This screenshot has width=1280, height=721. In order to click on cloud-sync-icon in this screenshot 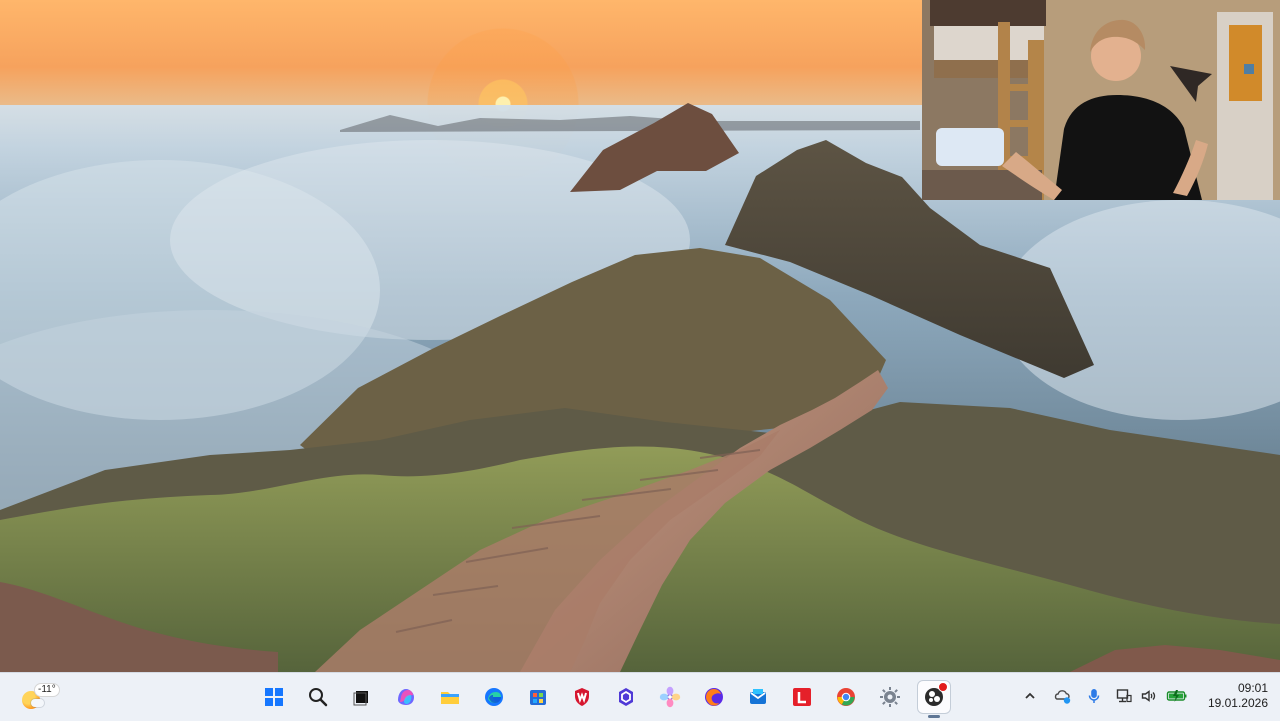, I will do `click(1062, 697)`.